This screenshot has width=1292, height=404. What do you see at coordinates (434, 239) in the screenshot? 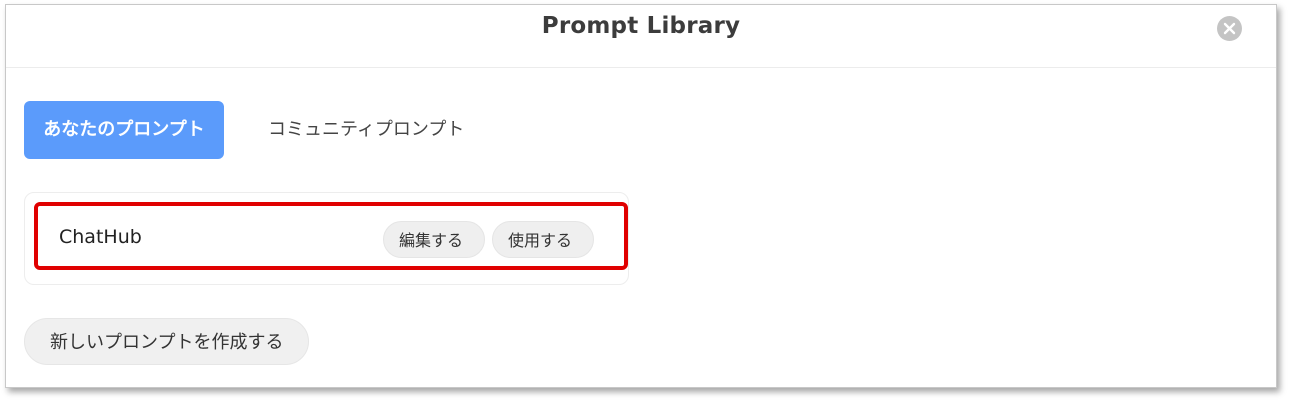
I see `edit-prompt-button: 編集する` at bounding box center [434, 239].